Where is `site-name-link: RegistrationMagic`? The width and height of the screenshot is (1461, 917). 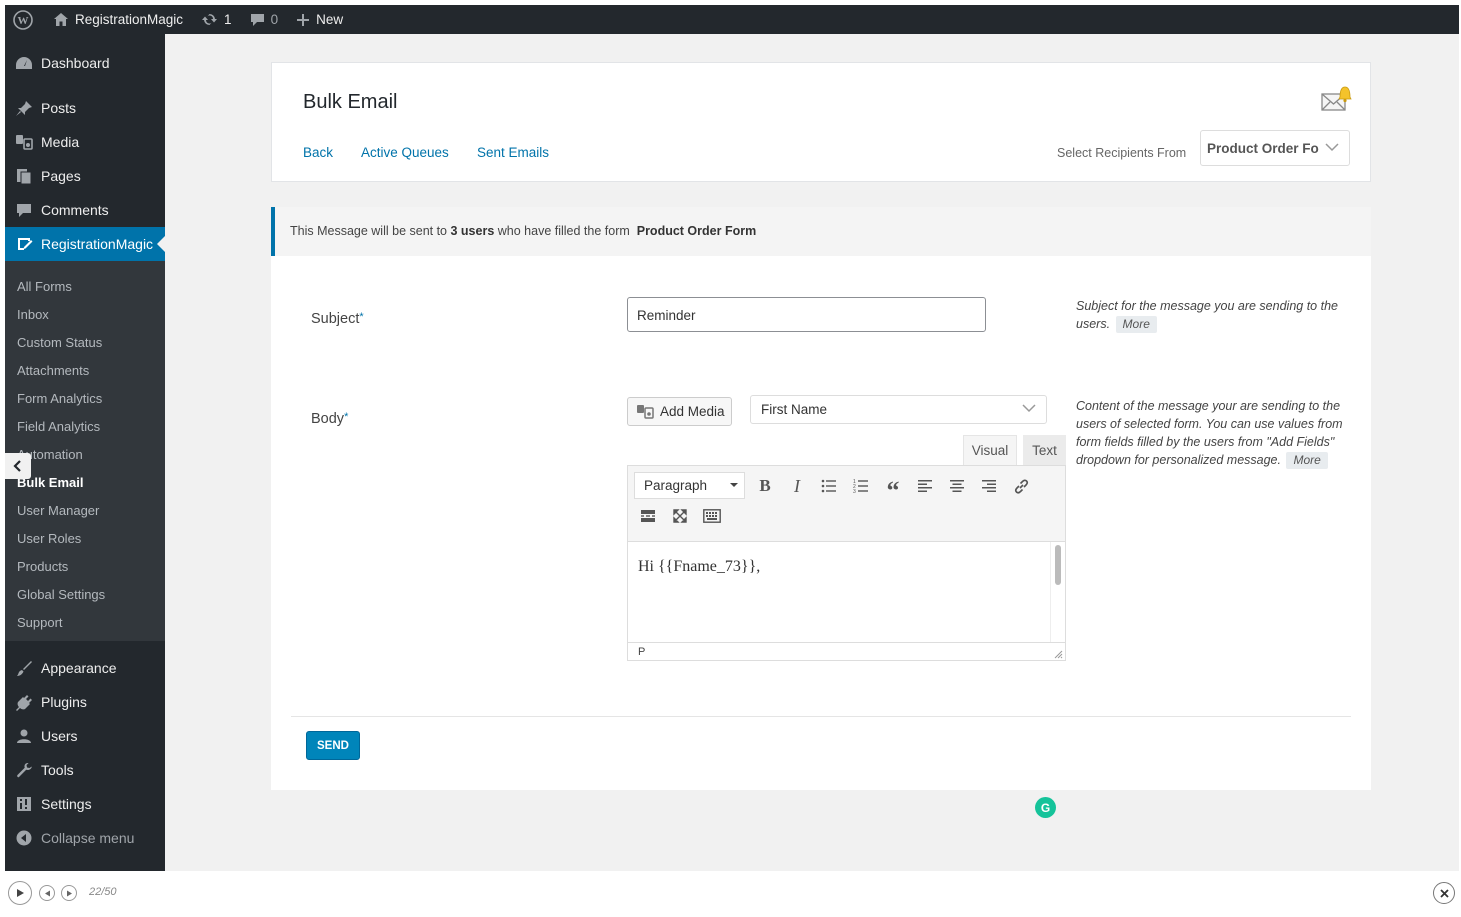 site-name-link: RegistrationMagic is located at coordinates (118, 19).